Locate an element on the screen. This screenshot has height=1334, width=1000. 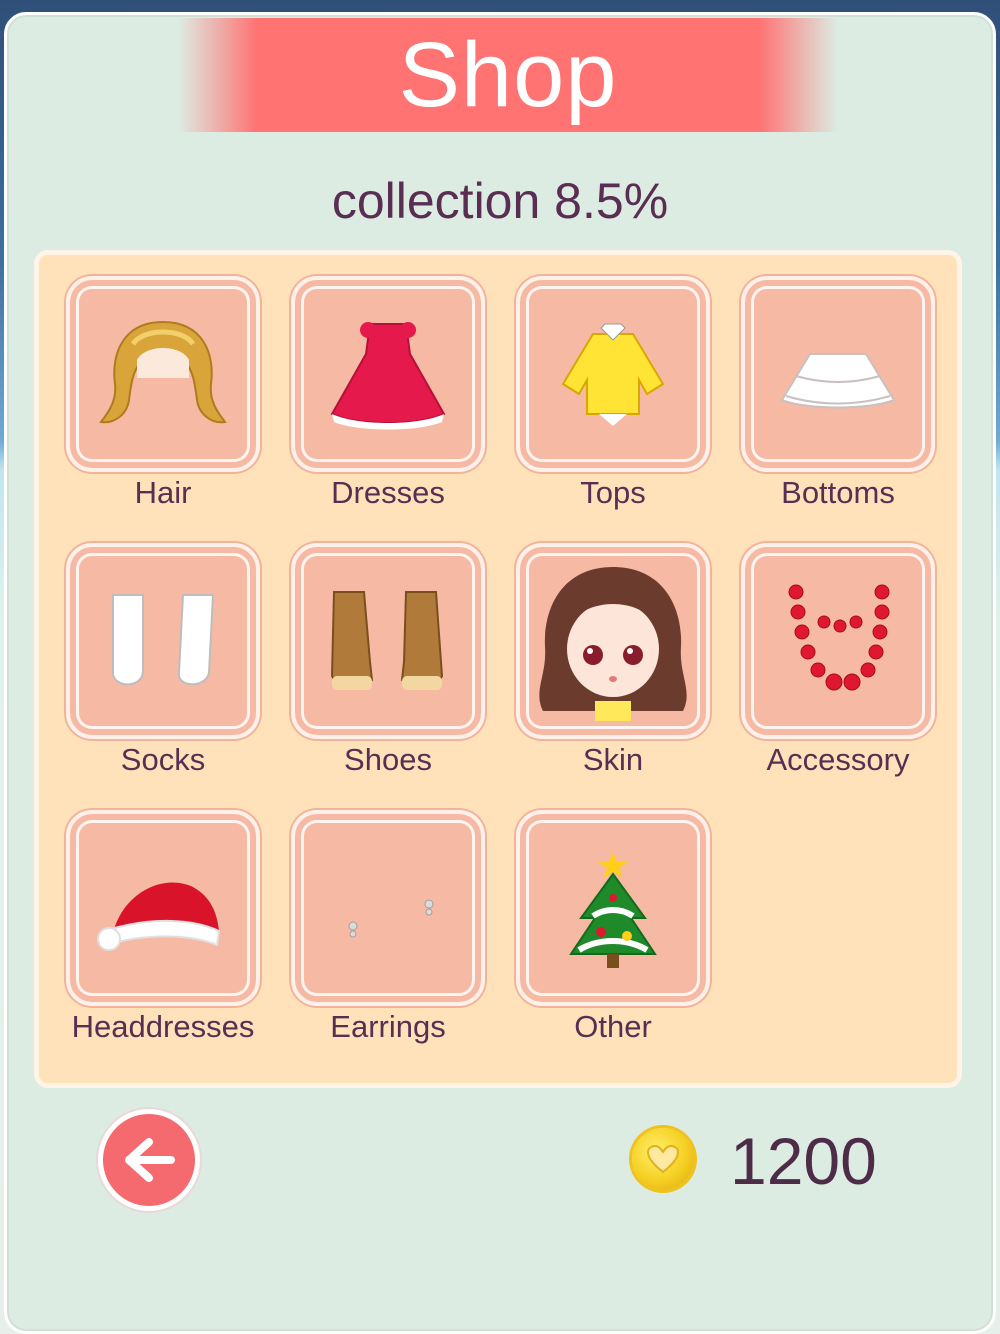
arrow-left-icon is located at coordinates (150, 1160).